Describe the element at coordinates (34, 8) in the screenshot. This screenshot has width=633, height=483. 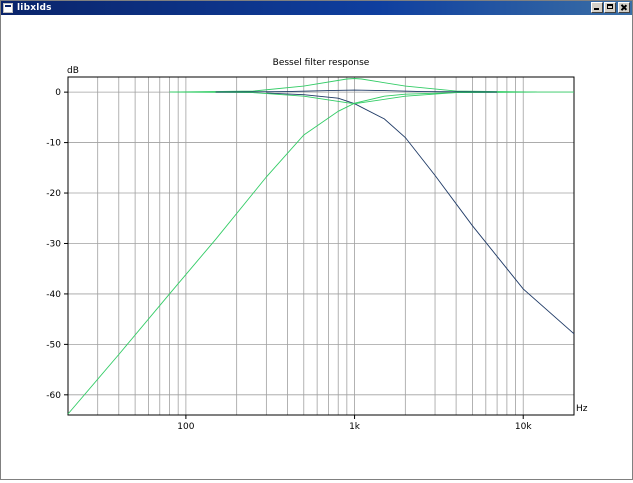
I see `window-title: libxlds` at that location.